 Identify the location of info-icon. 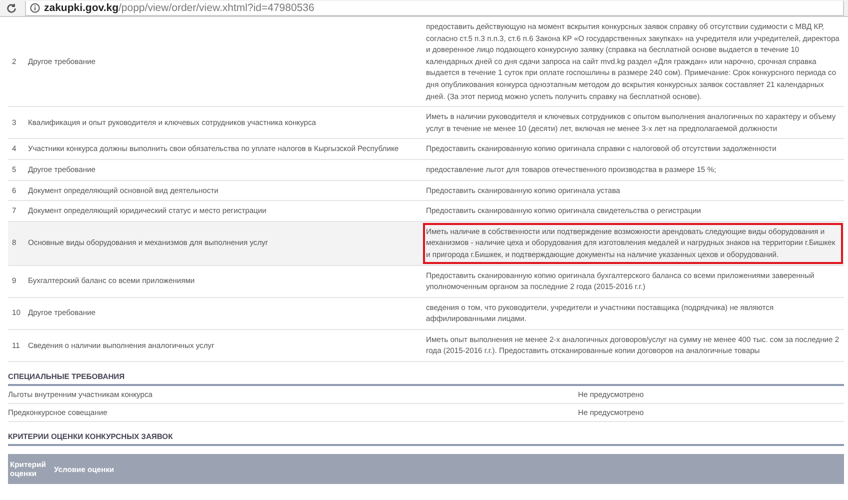
(35, 7).